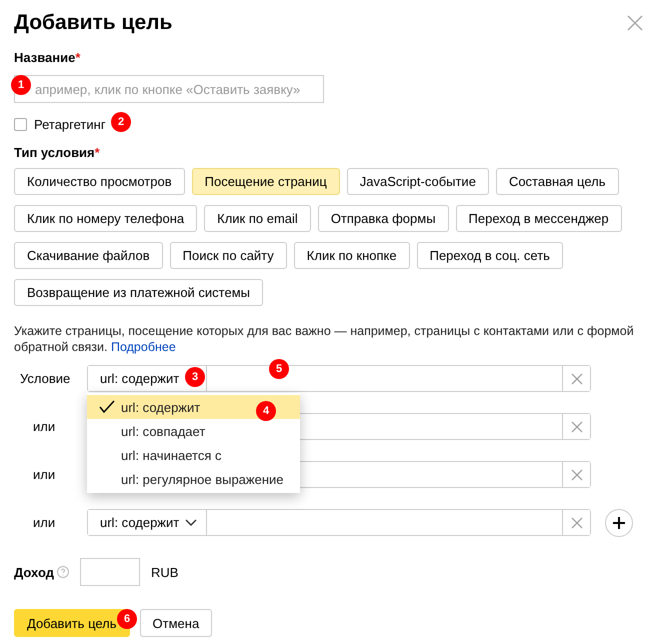  What do you see at coordinates (57, 152) in the screenshot?
I see `condition-type-label: Тип условия*` at bounding box center [57, 152].